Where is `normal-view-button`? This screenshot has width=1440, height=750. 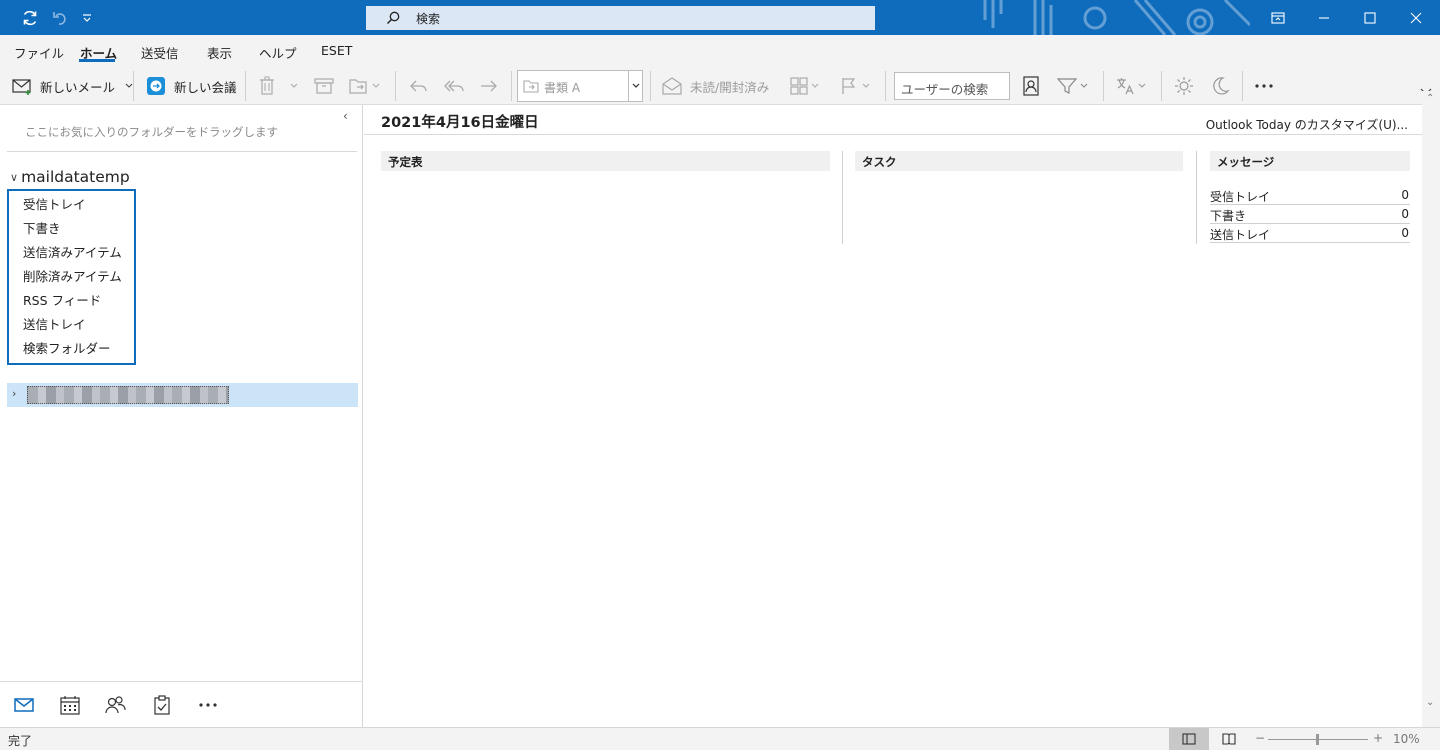 normal-view-button is located at coordinates (1189, 739).